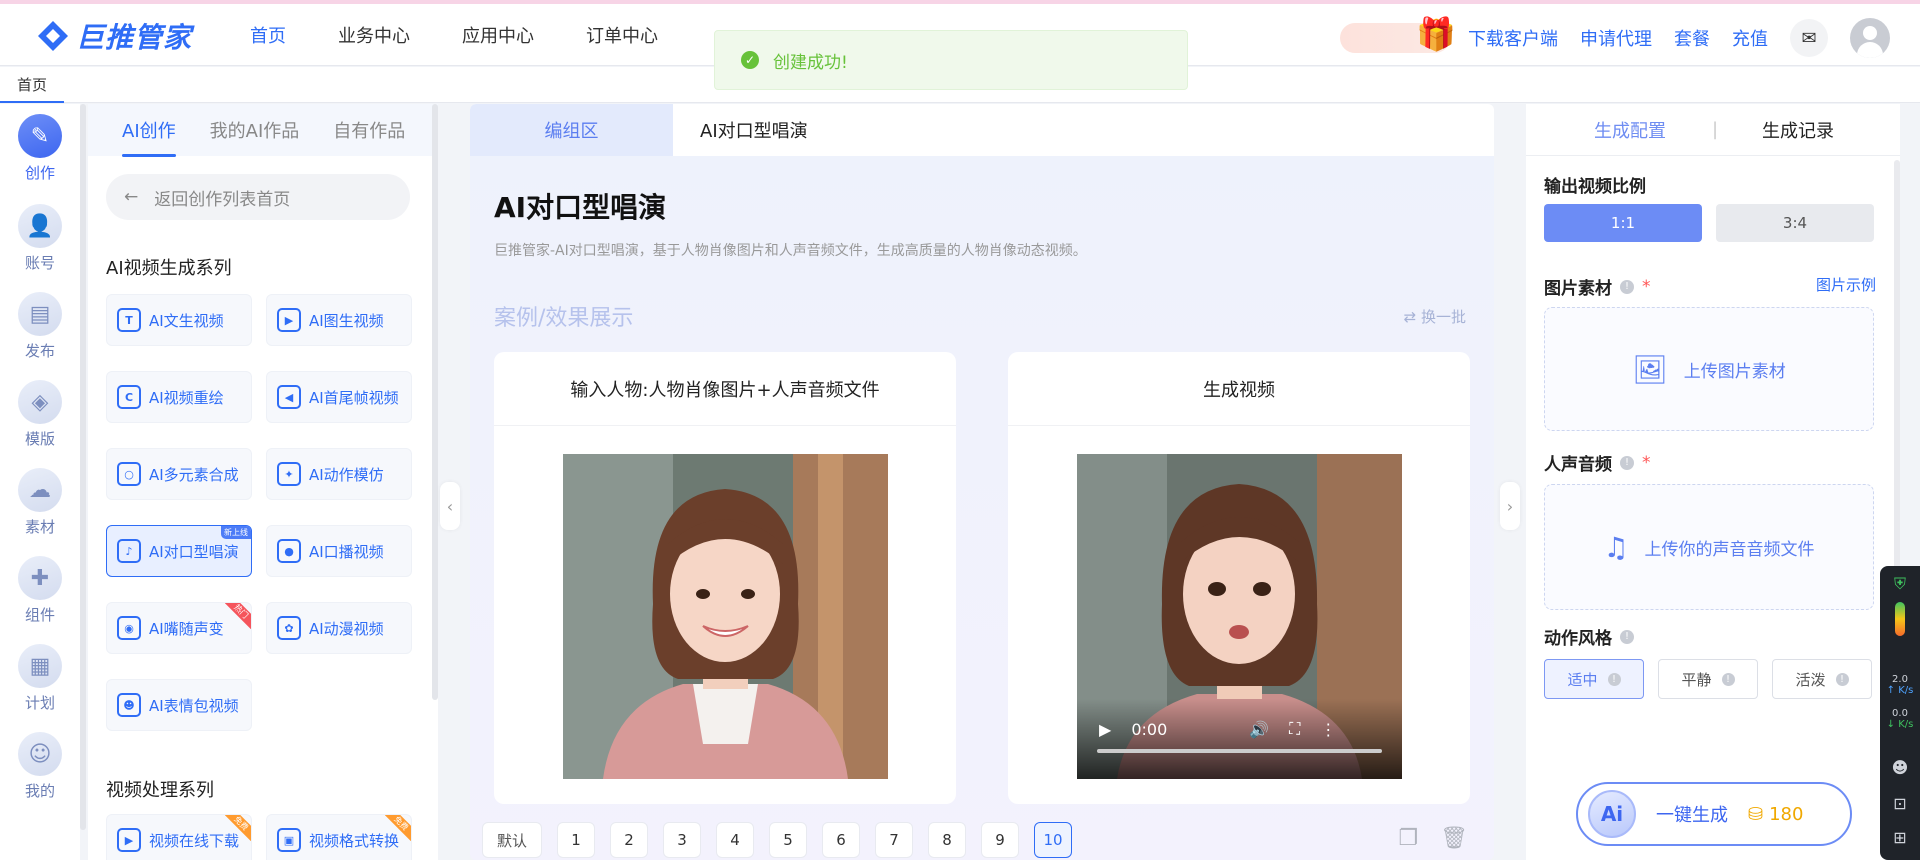 This screenshot has width=1920, height=860. I want to click on upload-speed: 2.0 ↑ K/s, so click(1900, 685).